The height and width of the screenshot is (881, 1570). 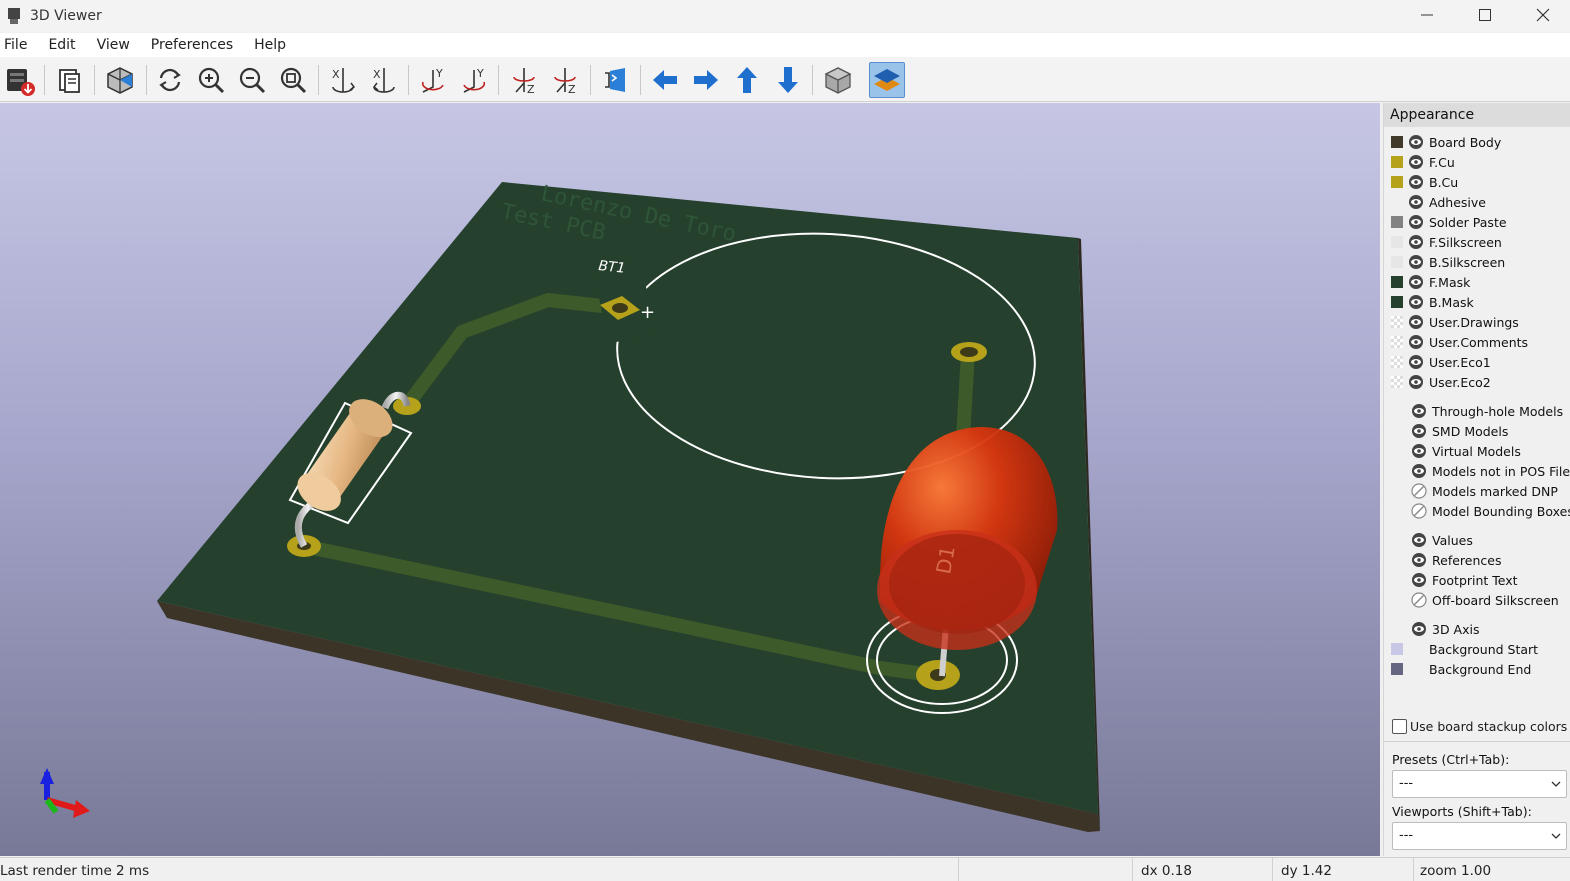 What do you see at coordinates (434, 80) in the screenshot?
I see `rotate-y-cw-button: Y` at bounding box center [434, 80].